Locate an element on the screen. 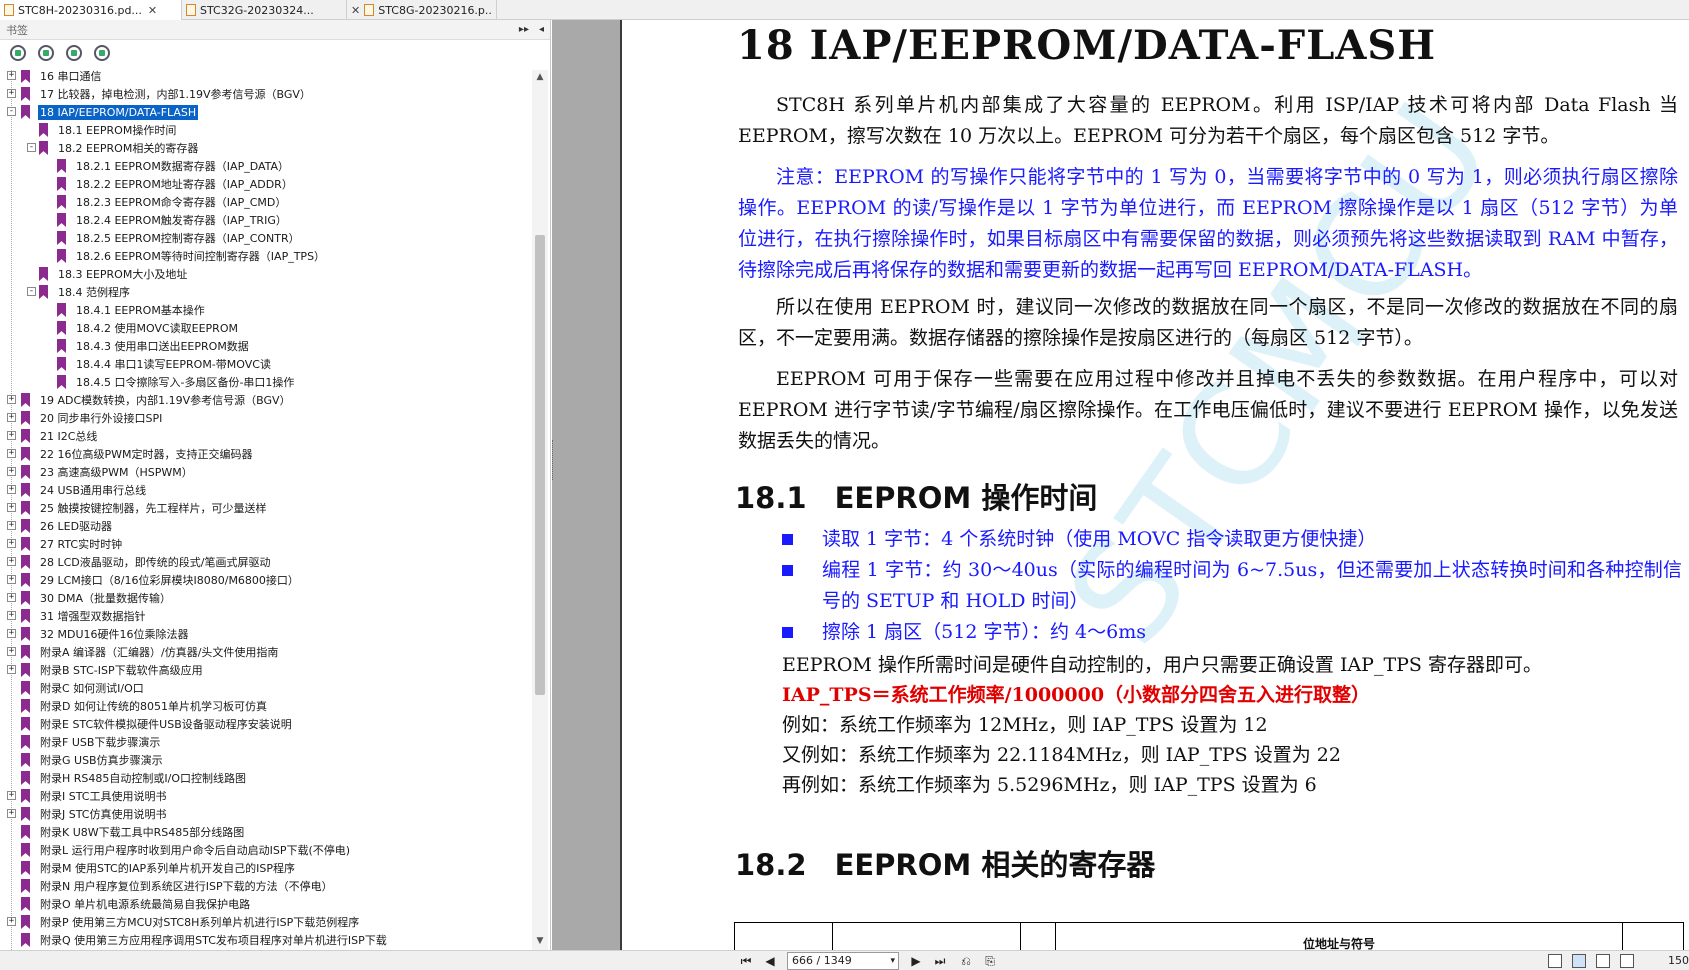 Image resolution: width=1689 pixels, height=970 pixels. bookmark-item: +29 LCM接口（8/16位彩屏模块I8080/M6800接口） is located at coordinates (265, 580).